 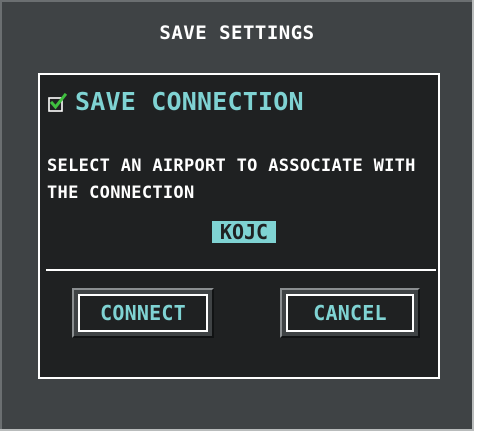 I want to click on save-connection-checkbox, so click(x=58, y=102).